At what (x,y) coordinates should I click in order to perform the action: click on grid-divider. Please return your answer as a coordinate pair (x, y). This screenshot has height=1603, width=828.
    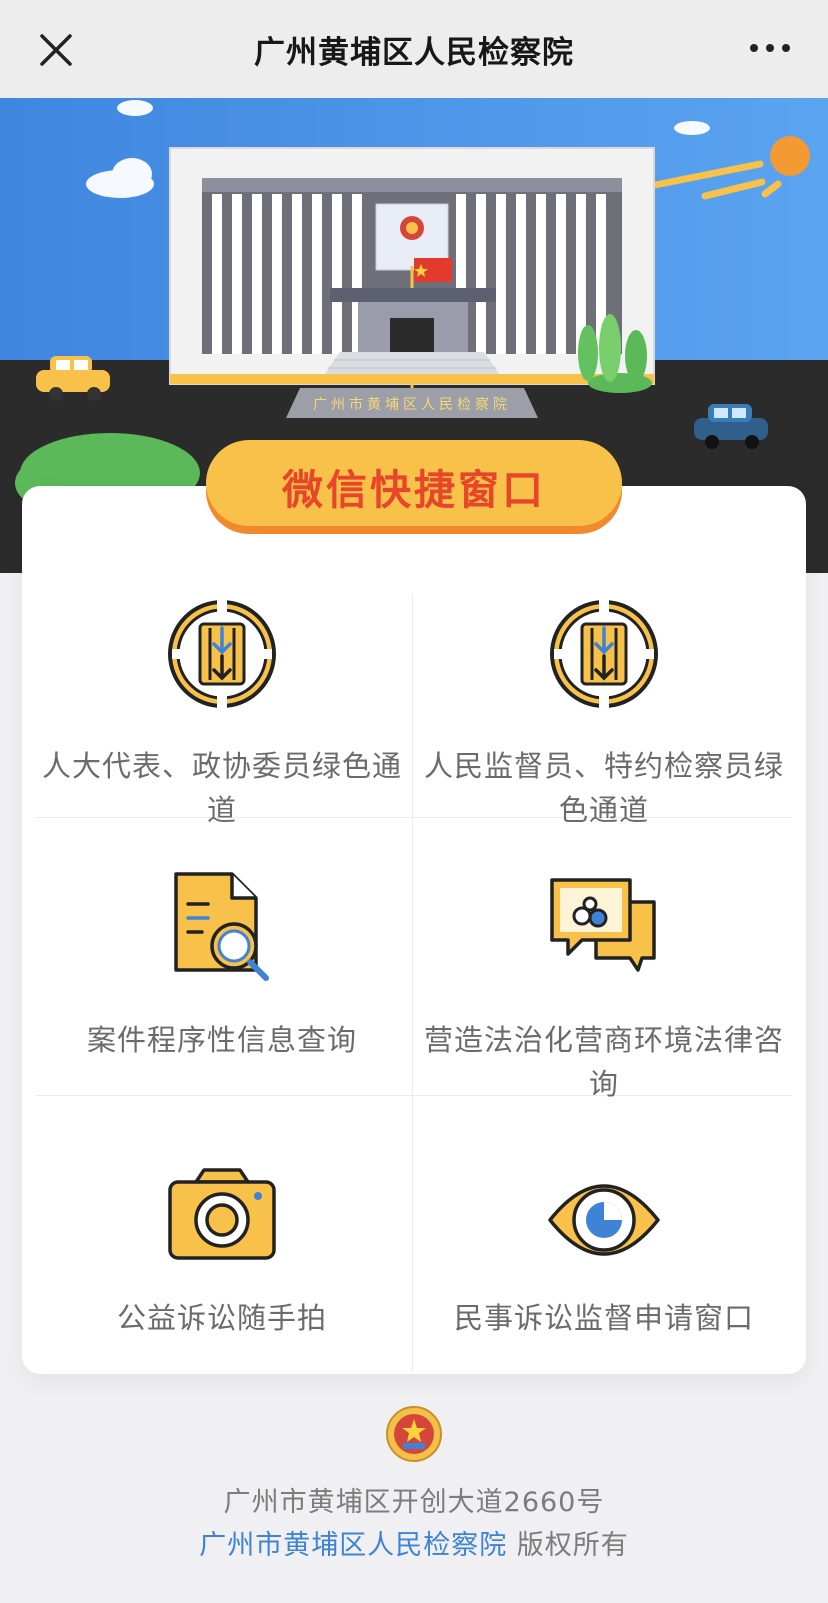
    Looking at the image, I should click on (412, 983).